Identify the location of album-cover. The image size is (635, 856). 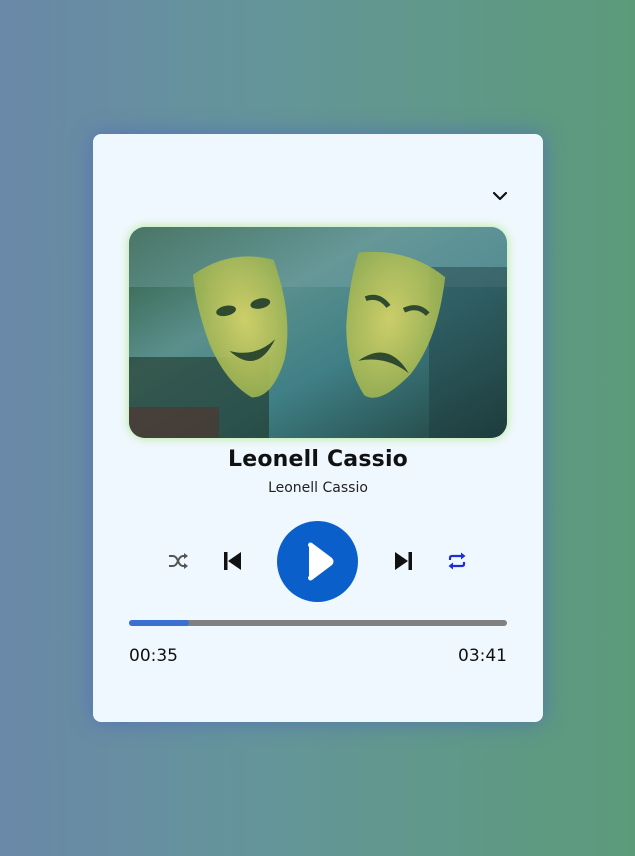
(318, 332).